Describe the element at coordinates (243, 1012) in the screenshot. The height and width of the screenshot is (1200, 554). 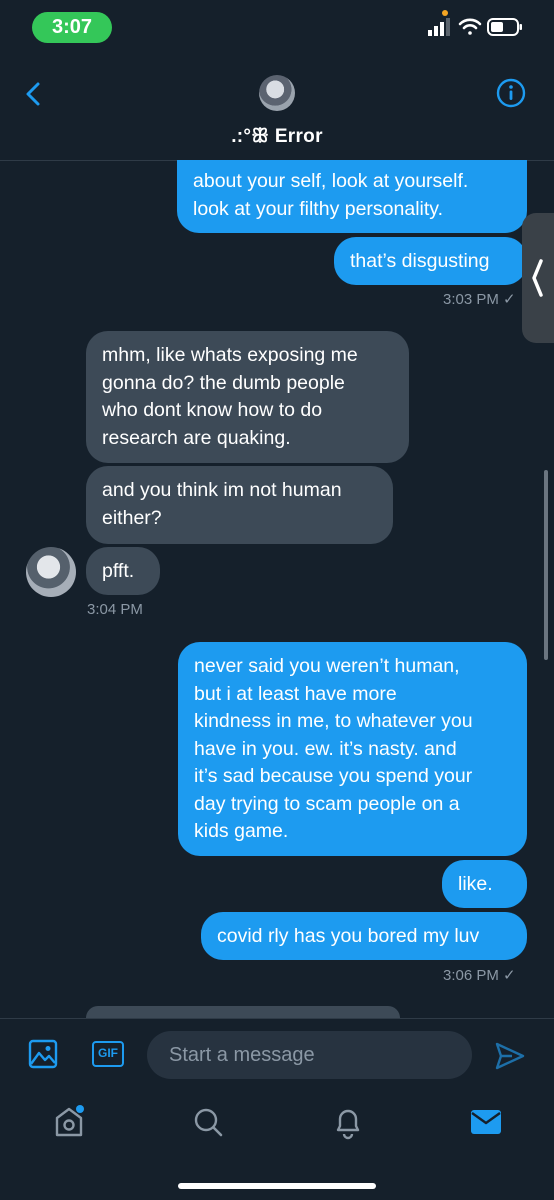
I see `received-message-partial` at that location.